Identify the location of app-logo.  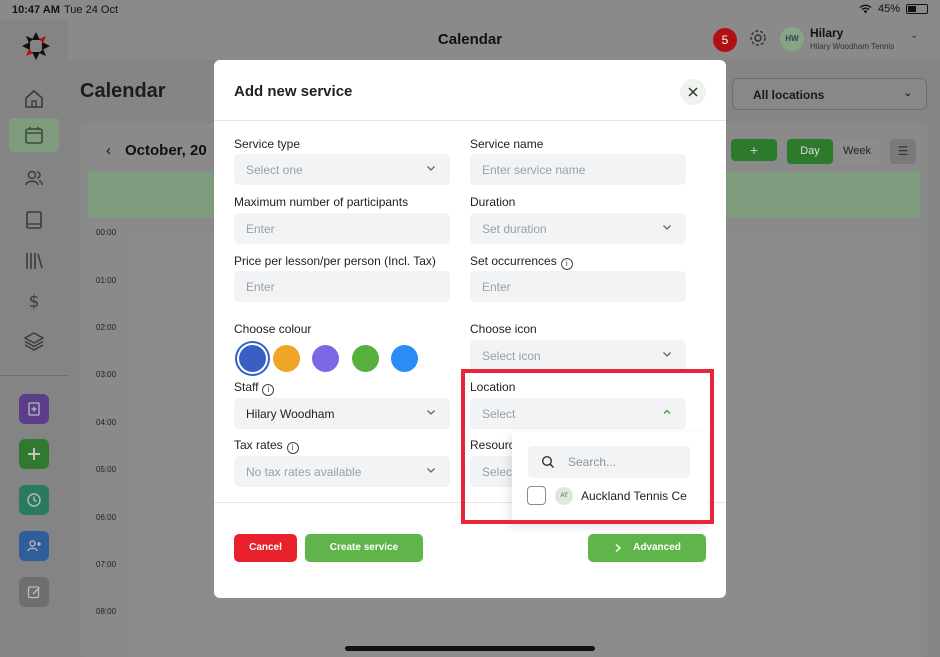
(36, 46).